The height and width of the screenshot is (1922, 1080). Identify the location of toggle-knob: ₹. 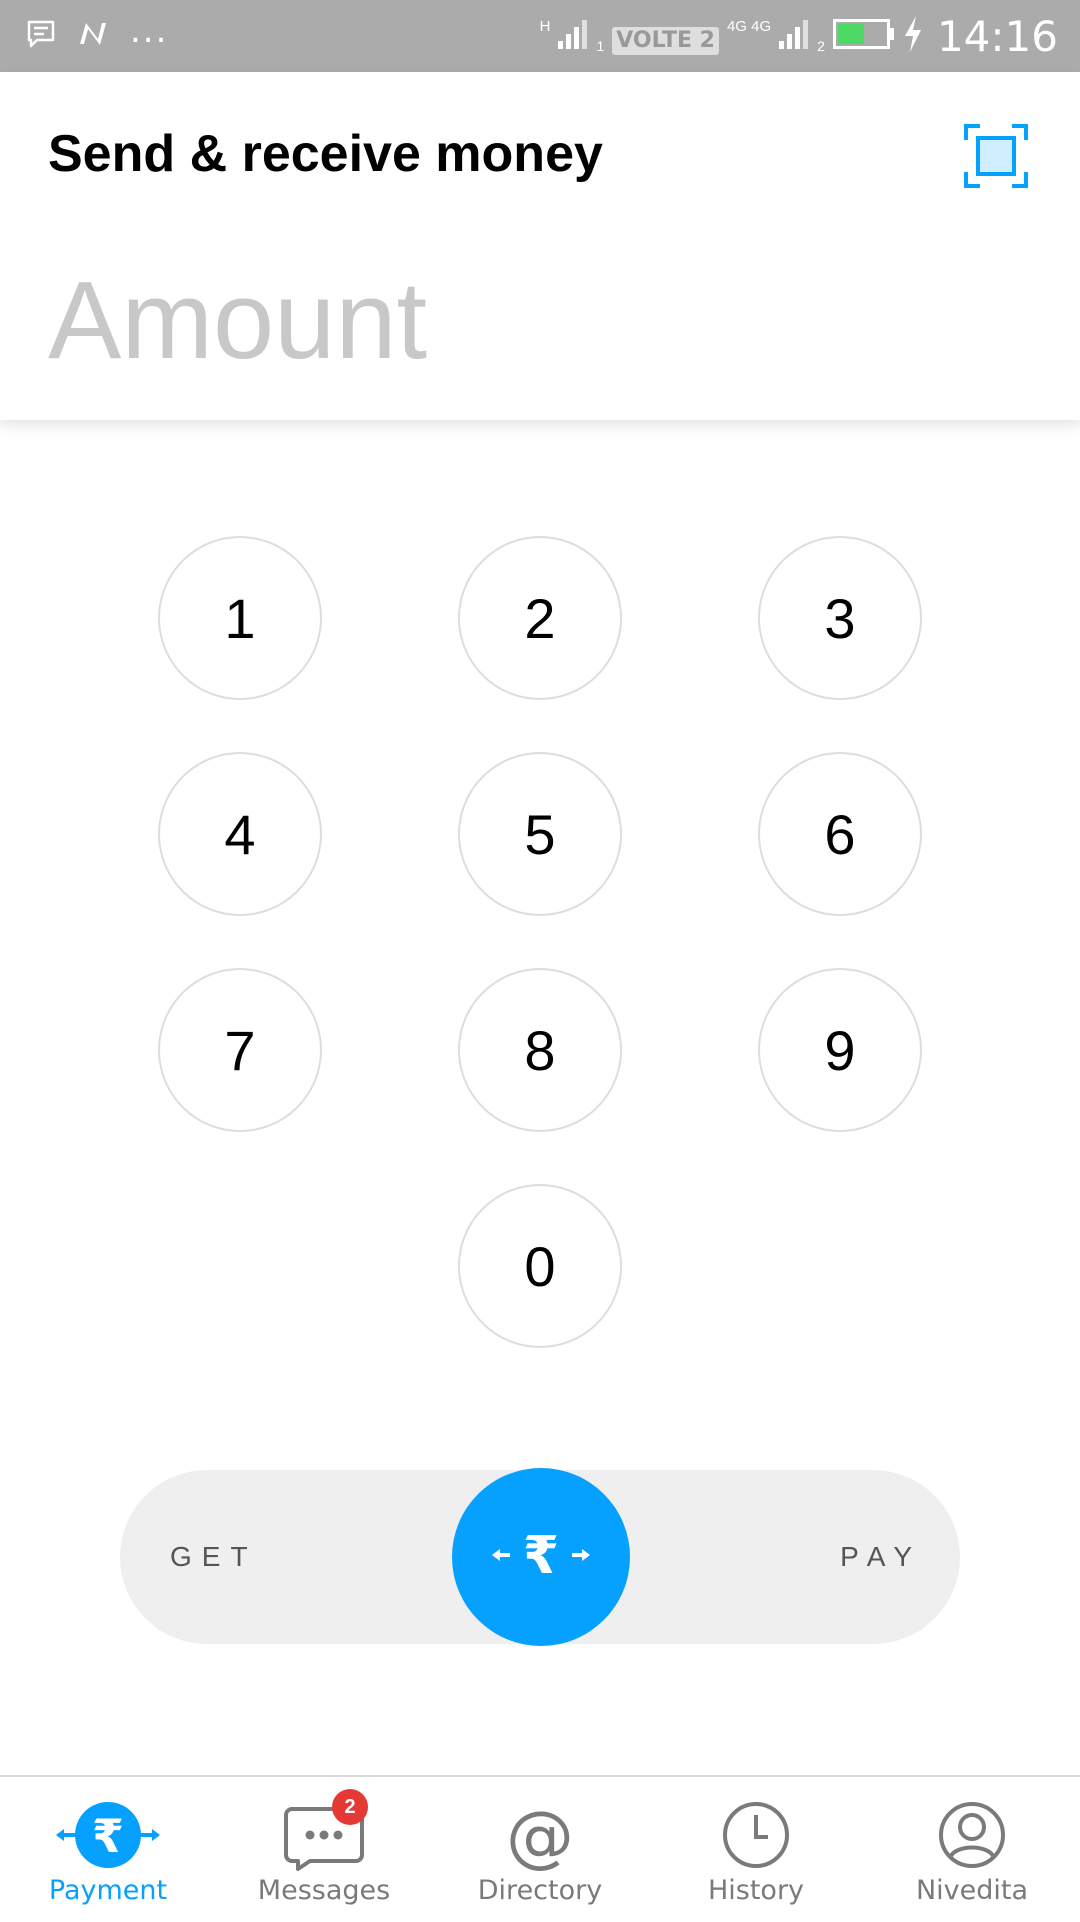
(541, 1557).